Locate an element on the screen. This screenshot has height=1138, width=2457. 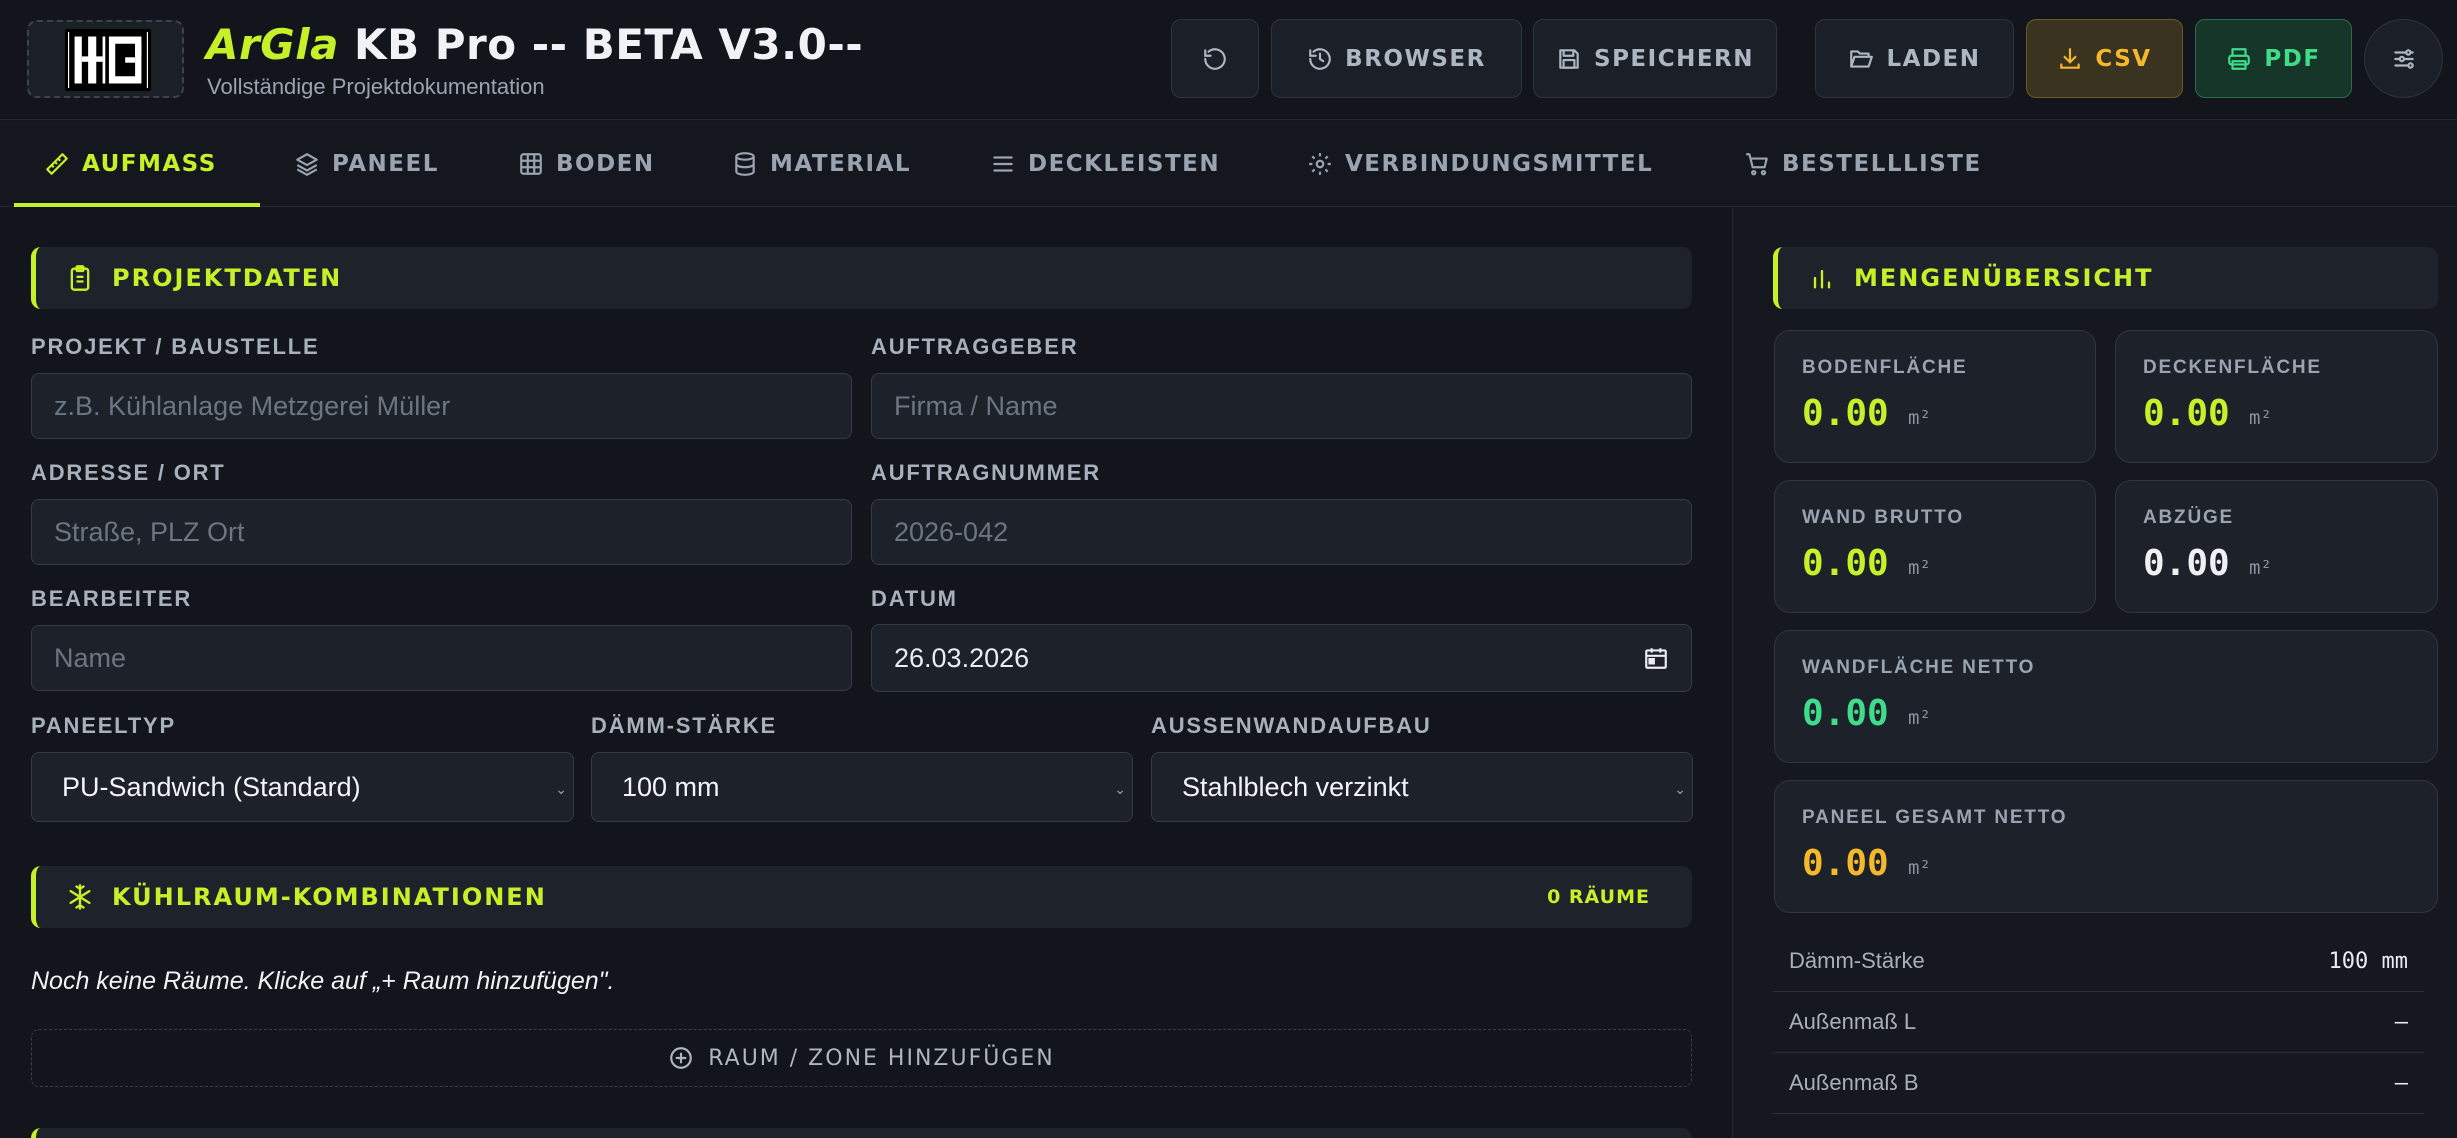
csv-button-label: CSV is located at coordinates (2123, 58).